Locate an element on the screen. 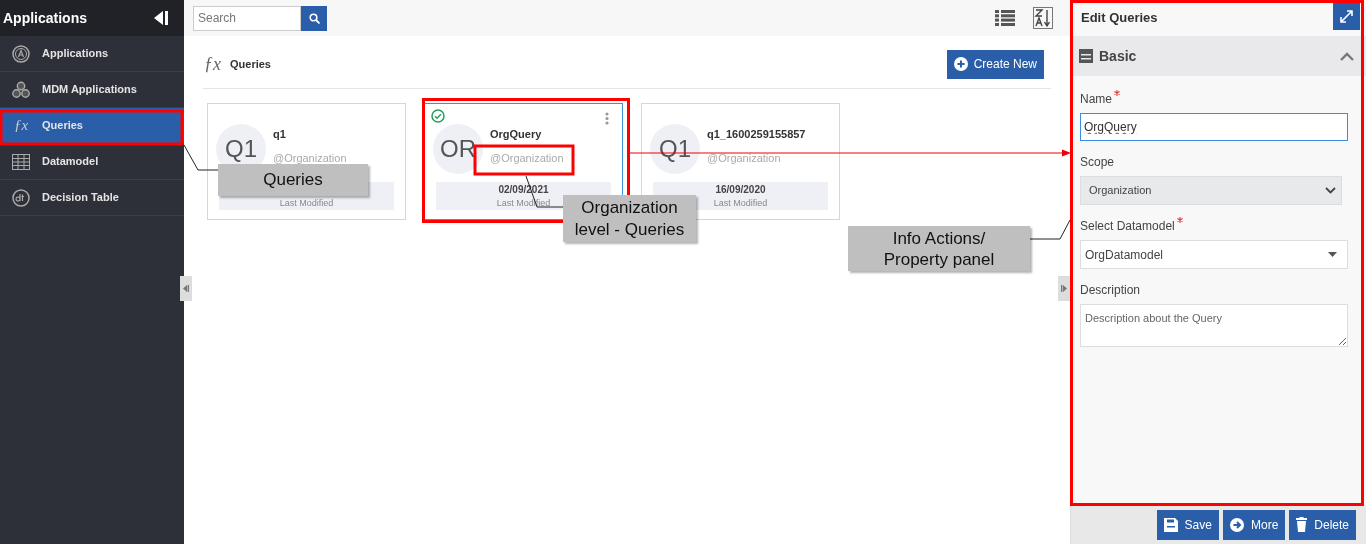 The image size is (1366, 544). description-field: Description about the Query is located at coordinates (1214, 325).